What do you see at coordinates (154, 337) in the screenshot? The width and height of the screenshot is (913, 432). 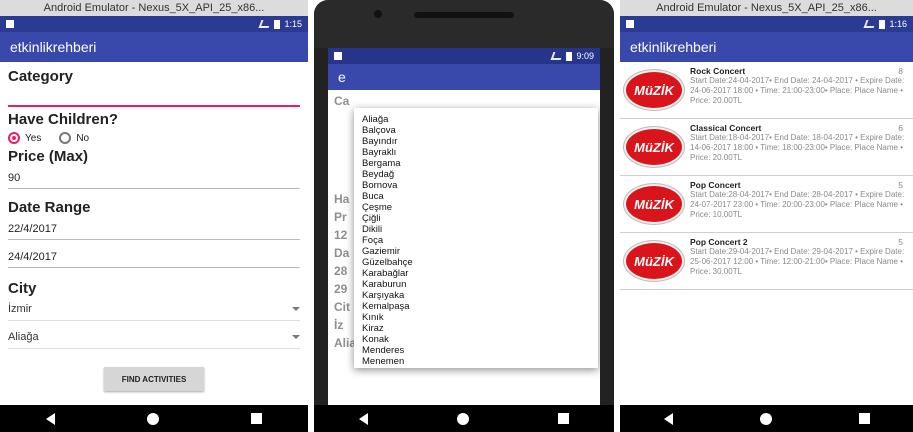 I see `district-spinner: Aliağa` at bounding box center [154, 337].